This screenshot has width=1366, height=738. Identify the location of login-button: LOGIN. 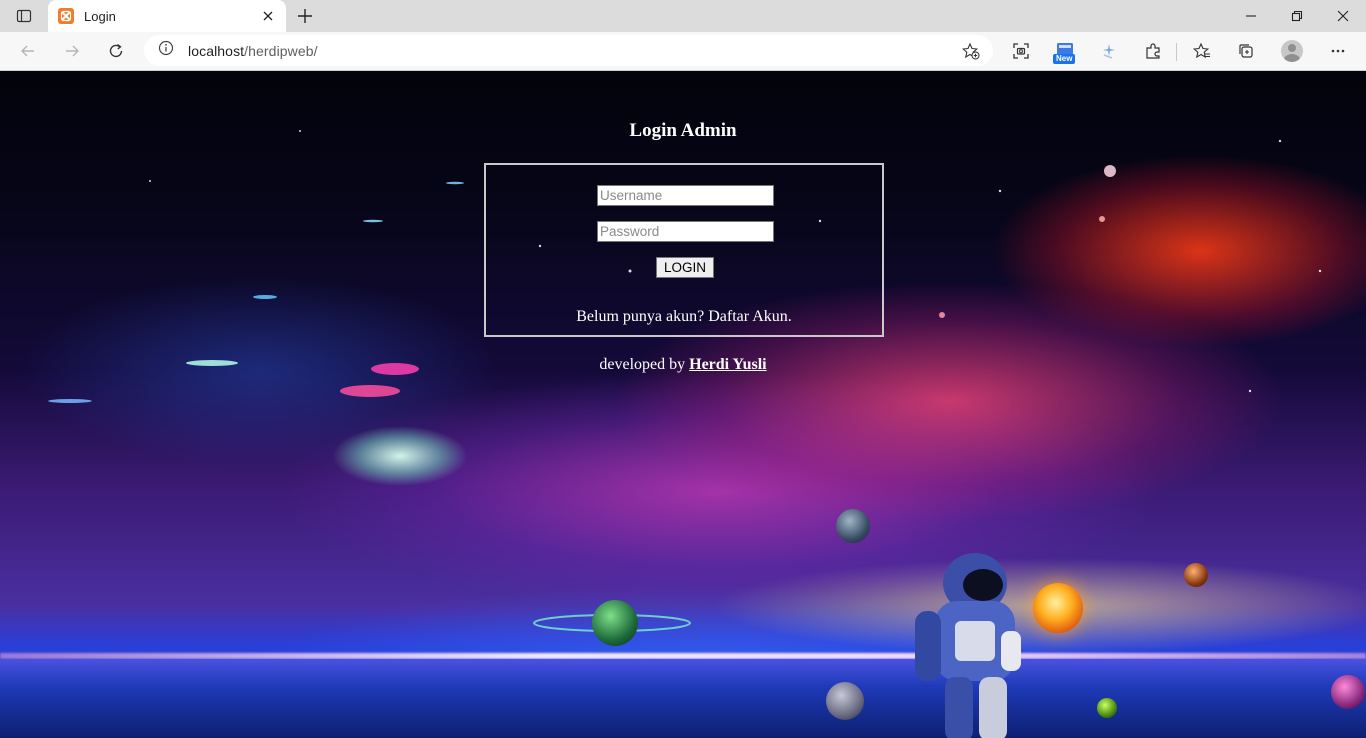
(685, 267).